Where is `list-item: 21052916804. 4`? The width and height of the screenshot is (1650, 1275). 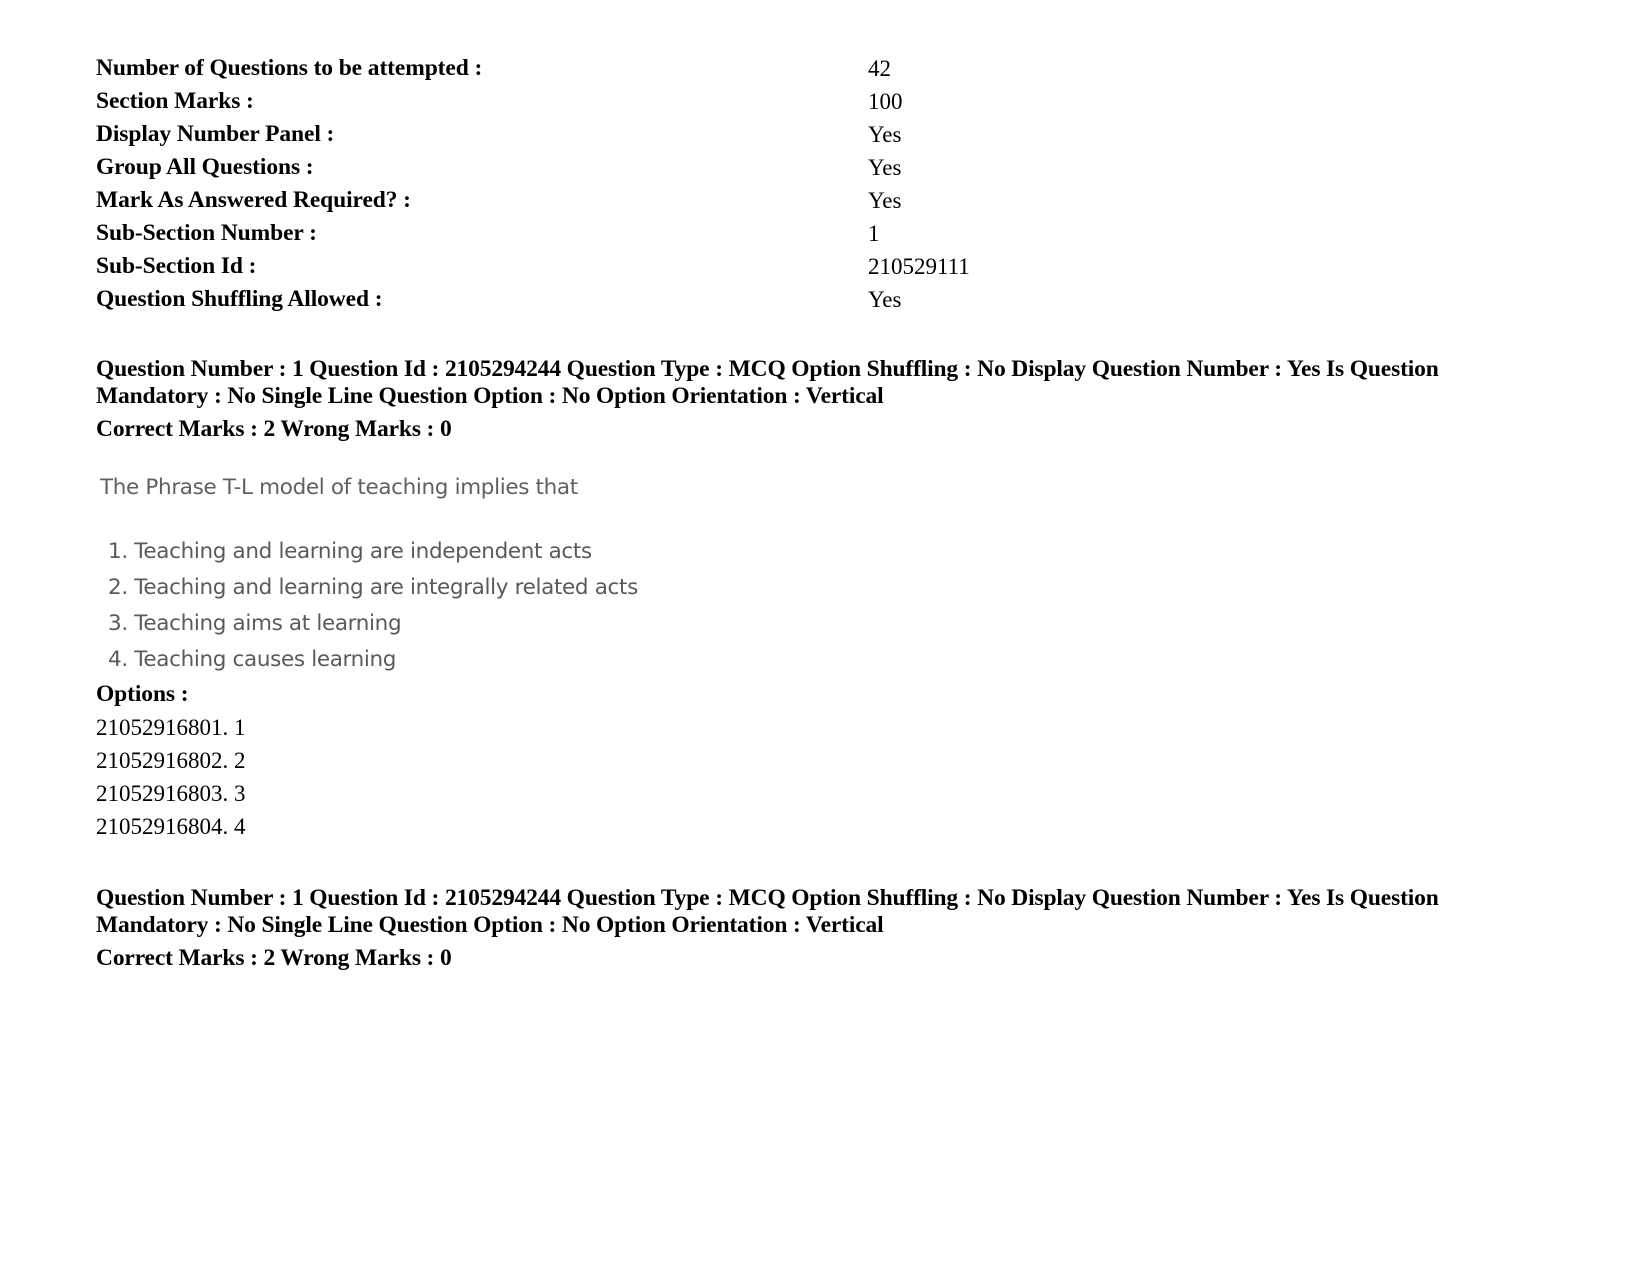
list-item: 21052916804. 4 is located at coordinates (171, 826).